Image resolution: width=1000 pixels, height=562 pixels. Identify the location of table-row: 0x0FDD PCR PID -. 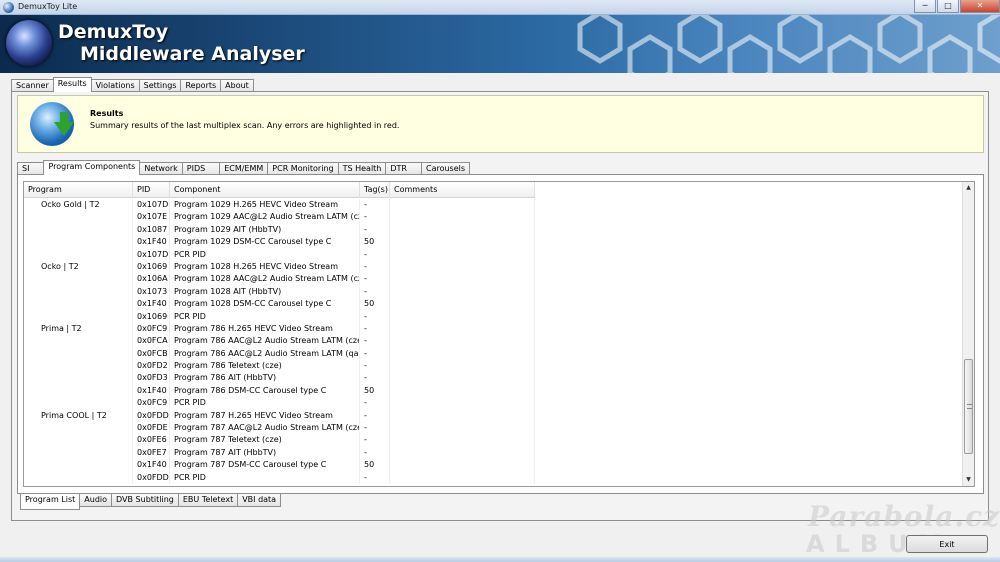
(493, 477).